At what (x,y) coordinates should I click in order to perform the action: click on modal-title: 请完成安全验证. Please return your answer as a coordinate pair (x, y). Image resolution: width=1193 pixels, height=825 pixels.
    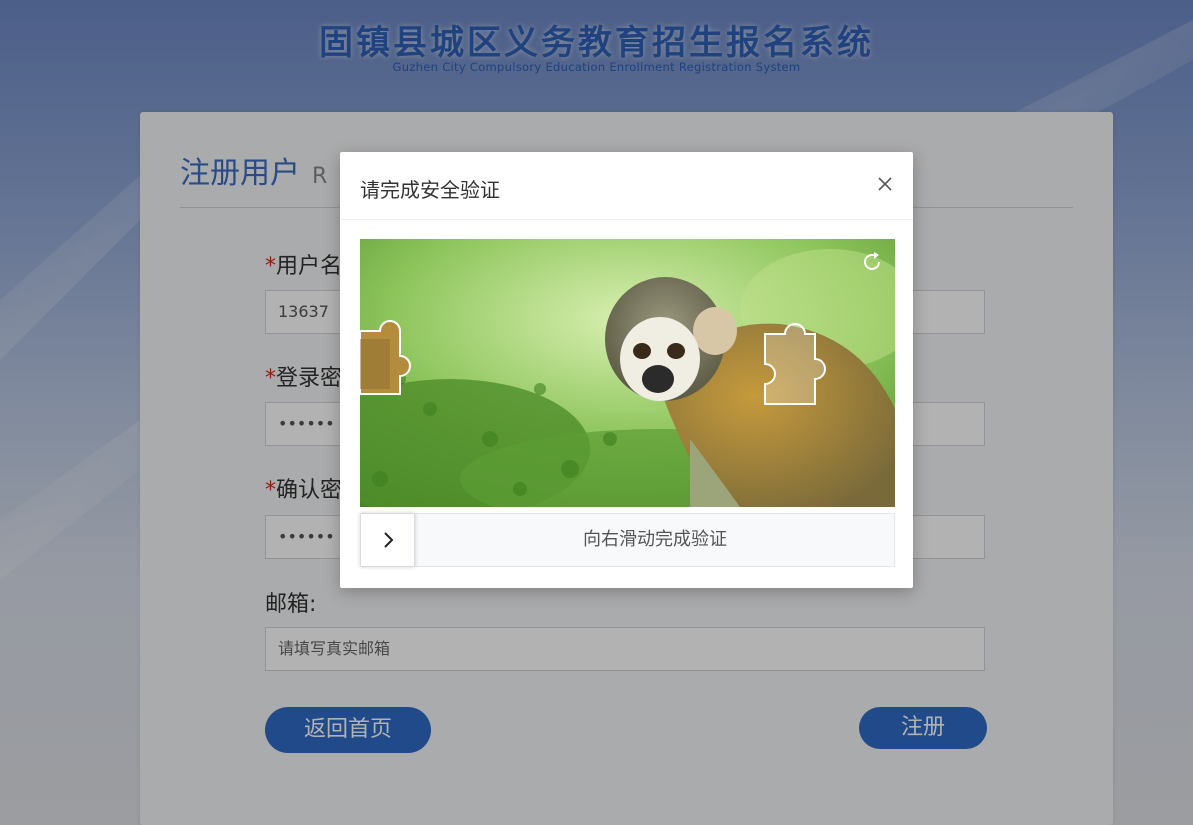
    Looking at the image, I should click on (430, 190).